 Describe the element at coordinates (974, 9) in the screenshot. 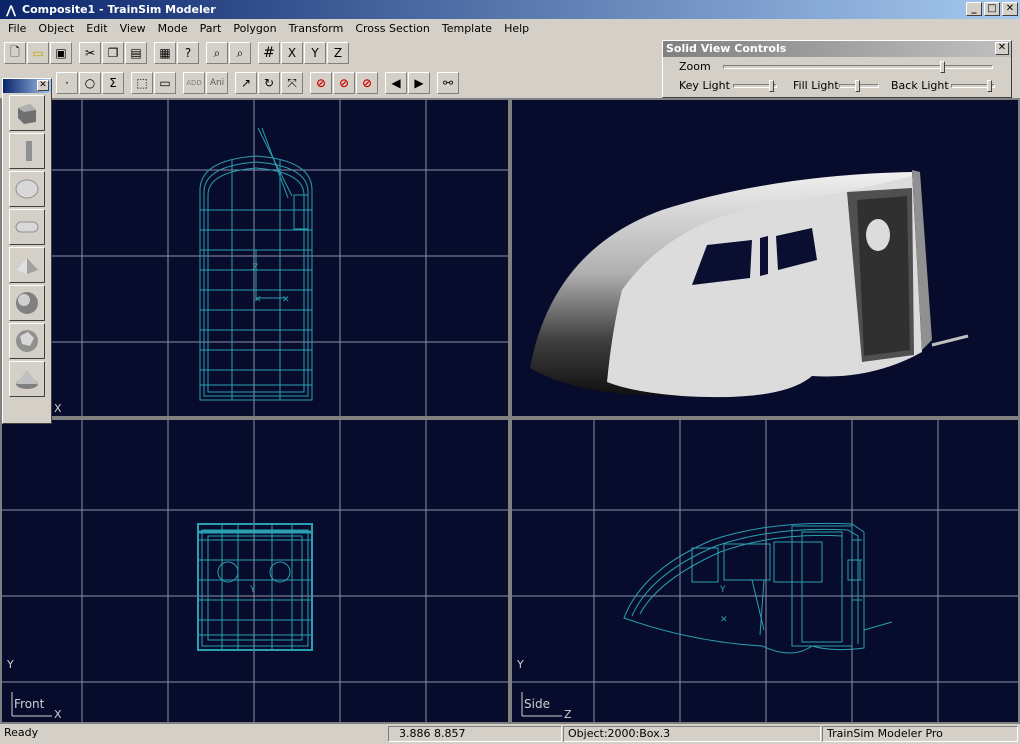

I see `minimize-button: _` at that location.